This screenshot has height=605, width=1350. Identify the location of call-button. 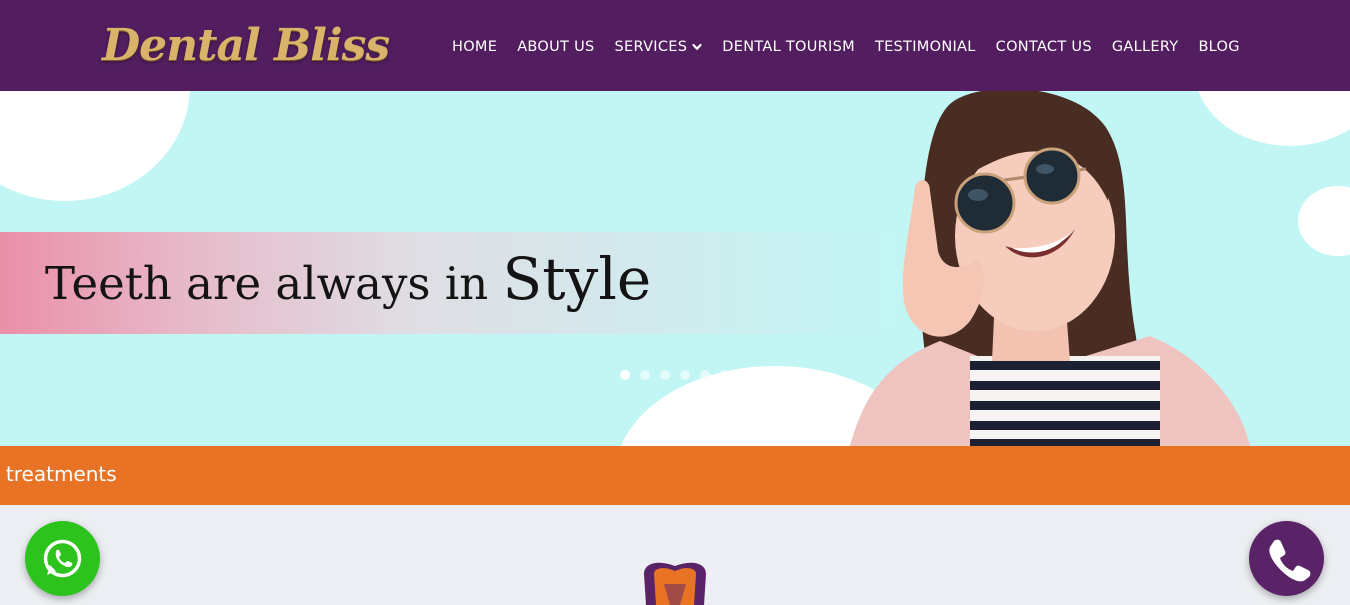
(1286, 558).